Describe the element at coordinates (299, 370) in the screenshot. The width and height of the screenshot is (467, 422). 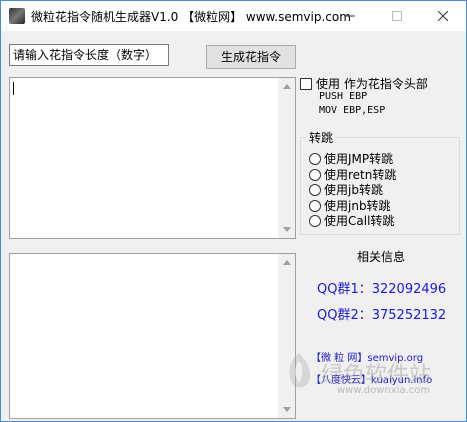
I see `watermark-logo-icon` at that location.